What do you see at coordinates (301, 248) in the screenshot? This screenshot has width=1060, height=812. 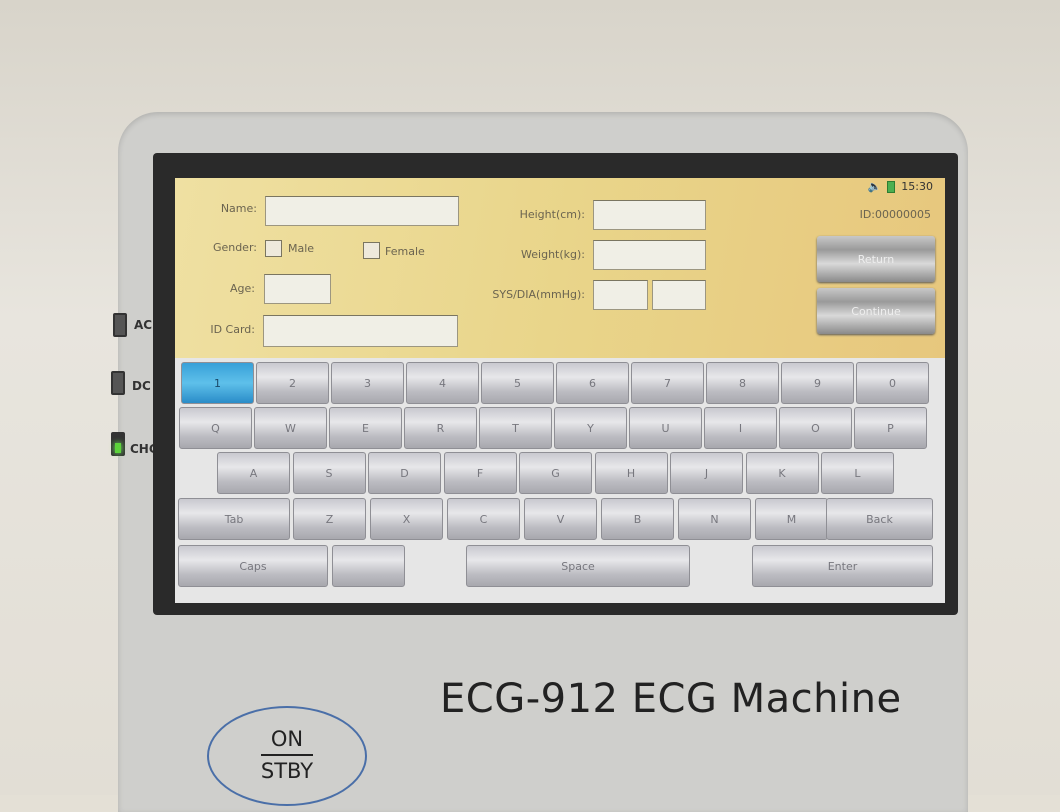 I see `male-label: Male` at bounding box center [301, 248].